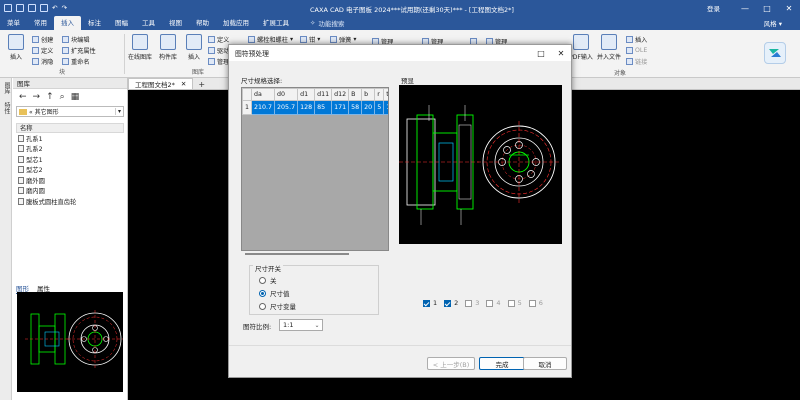 The height and width of the screenshot is (400, 800). Describe the element at coordinates (119, 111) in the screenshot. I see `chevron-down-icon: ▾` at that location.